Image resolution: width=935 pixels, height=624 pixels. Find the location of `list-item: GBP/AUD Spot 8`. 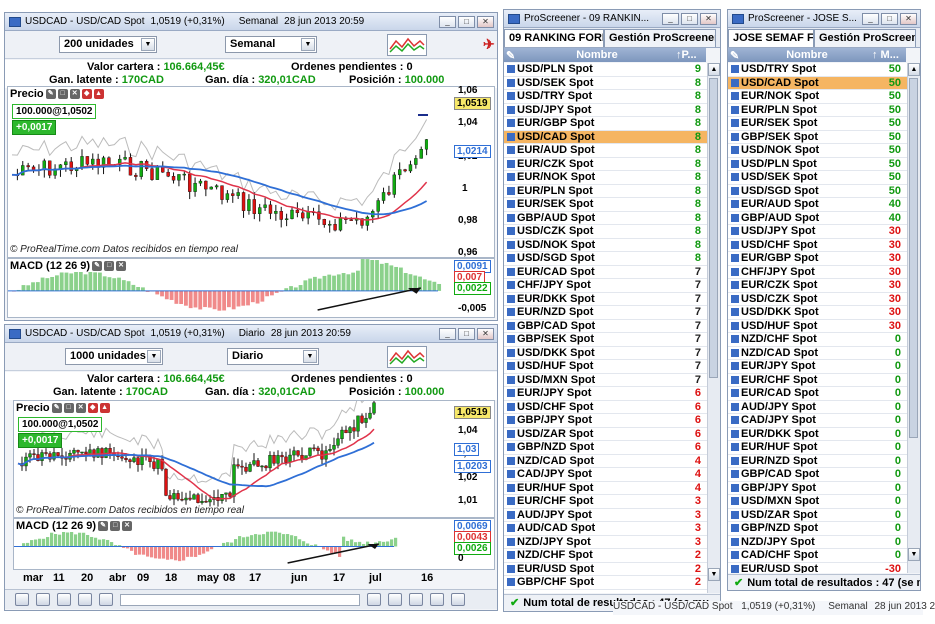

list-item: GBP/AUD Spot 8 is located at coordinates (605, 218).